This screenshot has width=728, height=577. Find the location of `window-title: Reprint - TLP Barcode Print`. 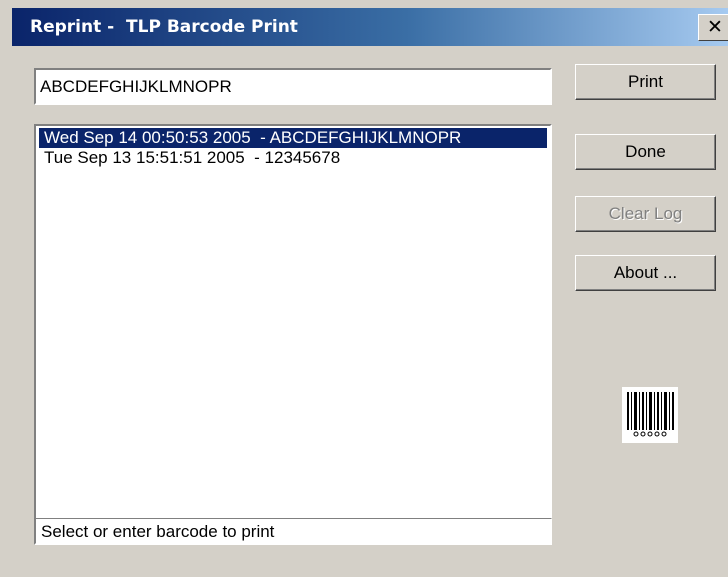

window-title: Reprint - TLP Barcode Print is located at coordinates (164, 27).